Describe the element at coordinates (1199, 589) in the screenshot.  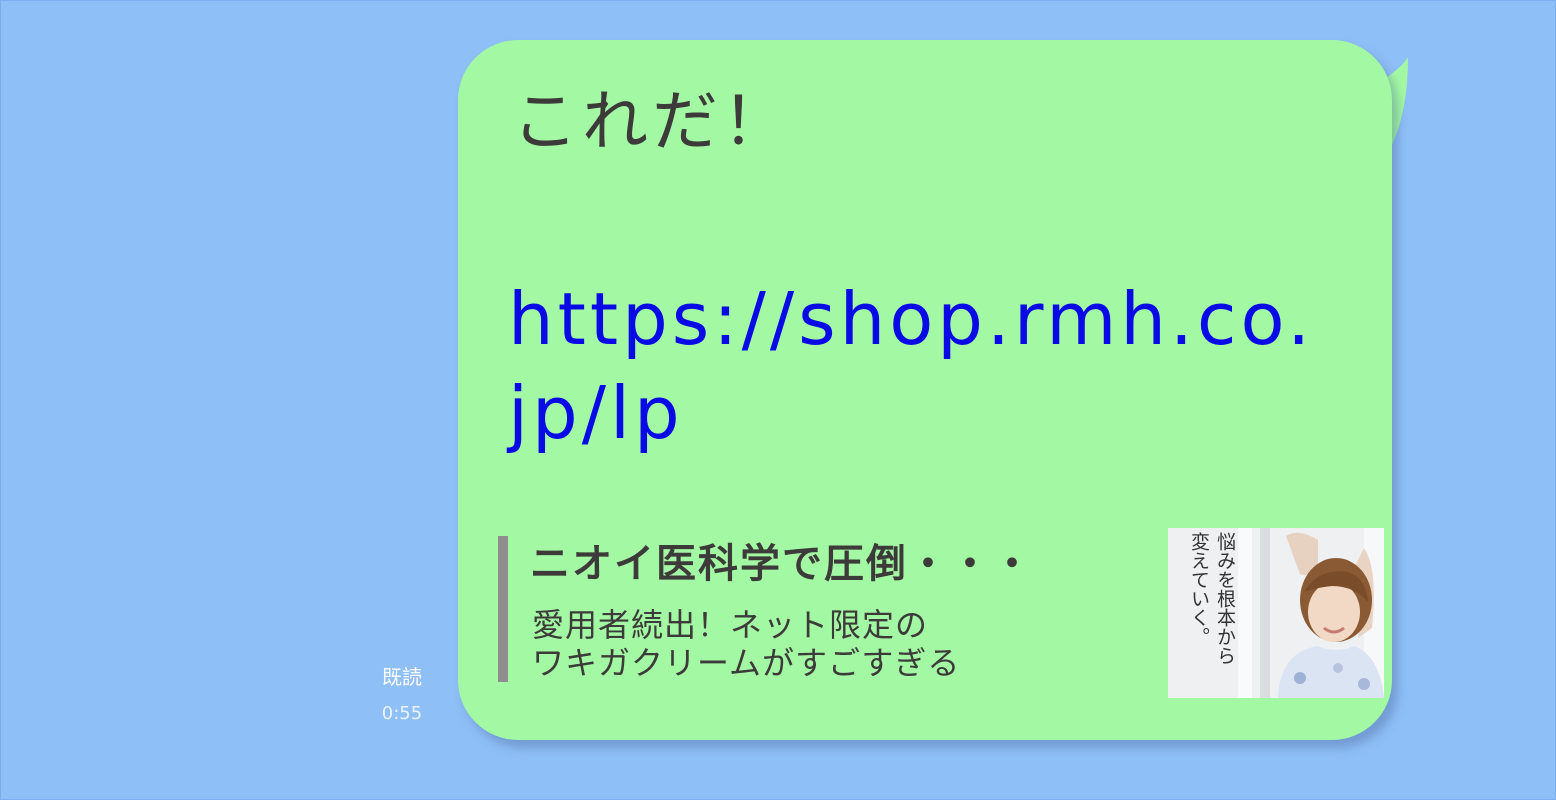
I see `thumbnail-caption-line: 変えていく。` at that location.